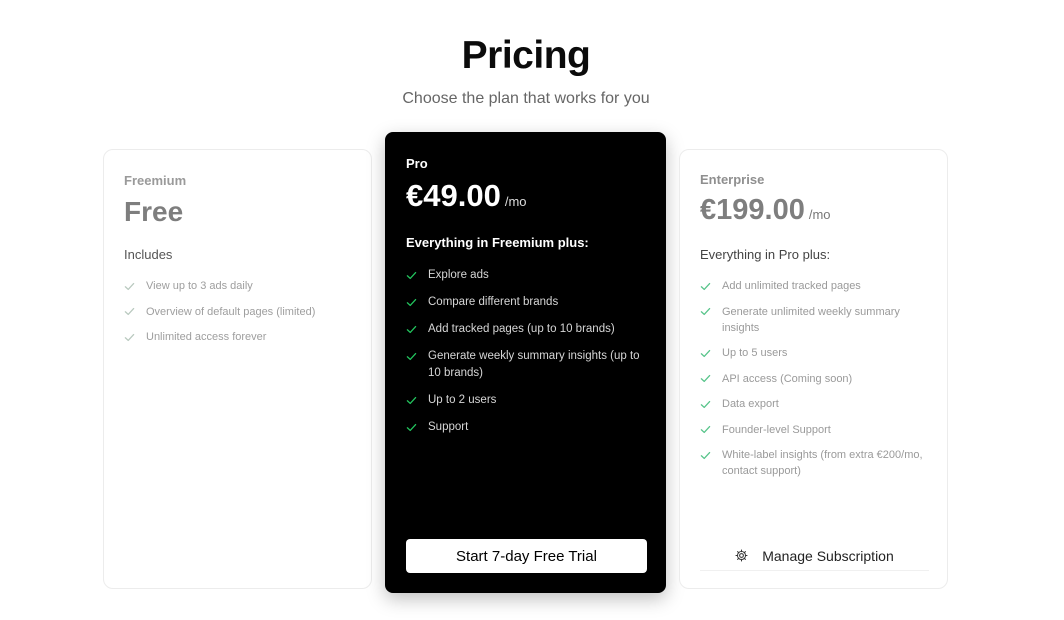 The height and width of the screenshot is (620, 1064). Describe the element at coordinates (752, 210) in the screenshot. I see `price-amount: €199.00` at that location.